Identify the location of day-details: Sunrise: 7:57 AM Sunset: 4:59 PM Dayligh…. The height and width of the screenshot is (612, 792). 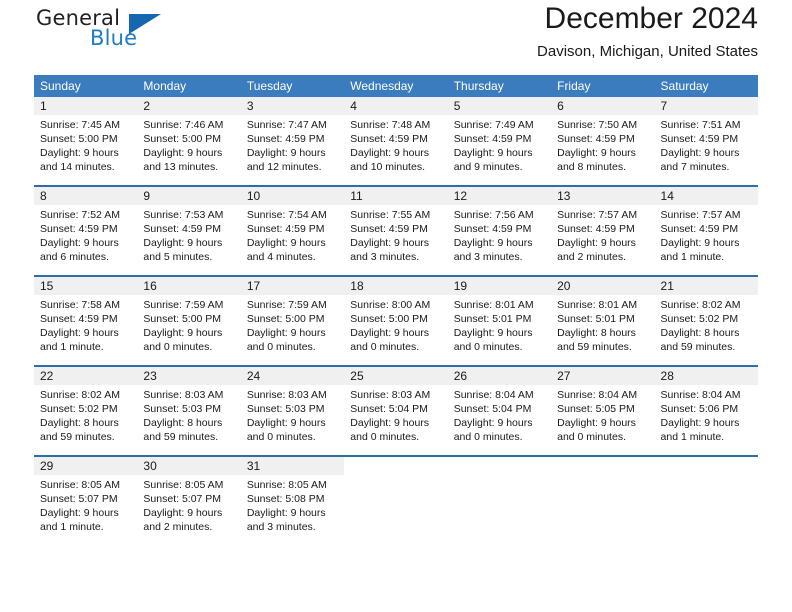
(706, 234).